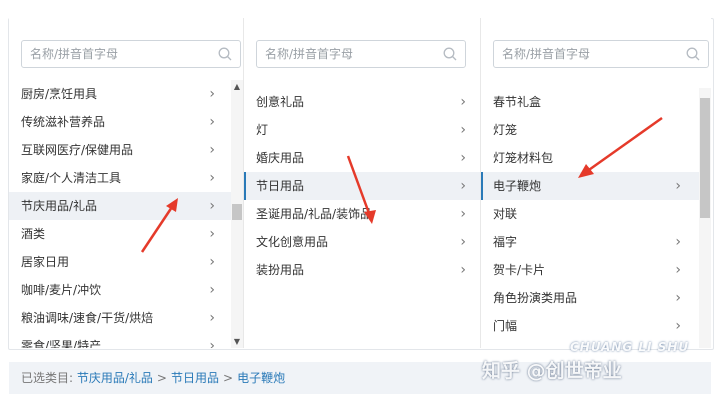  I want to click on category-item-label: 对联, so click(505, 214).